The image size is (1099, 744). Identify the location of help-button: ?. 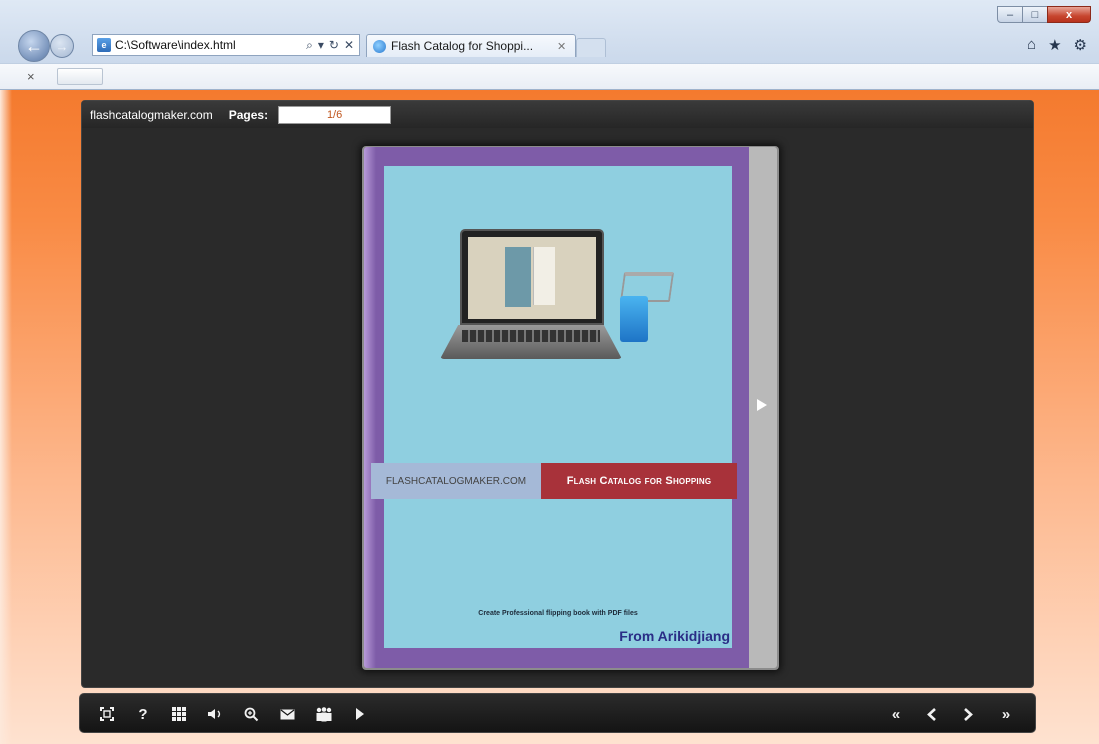
(143, 714).